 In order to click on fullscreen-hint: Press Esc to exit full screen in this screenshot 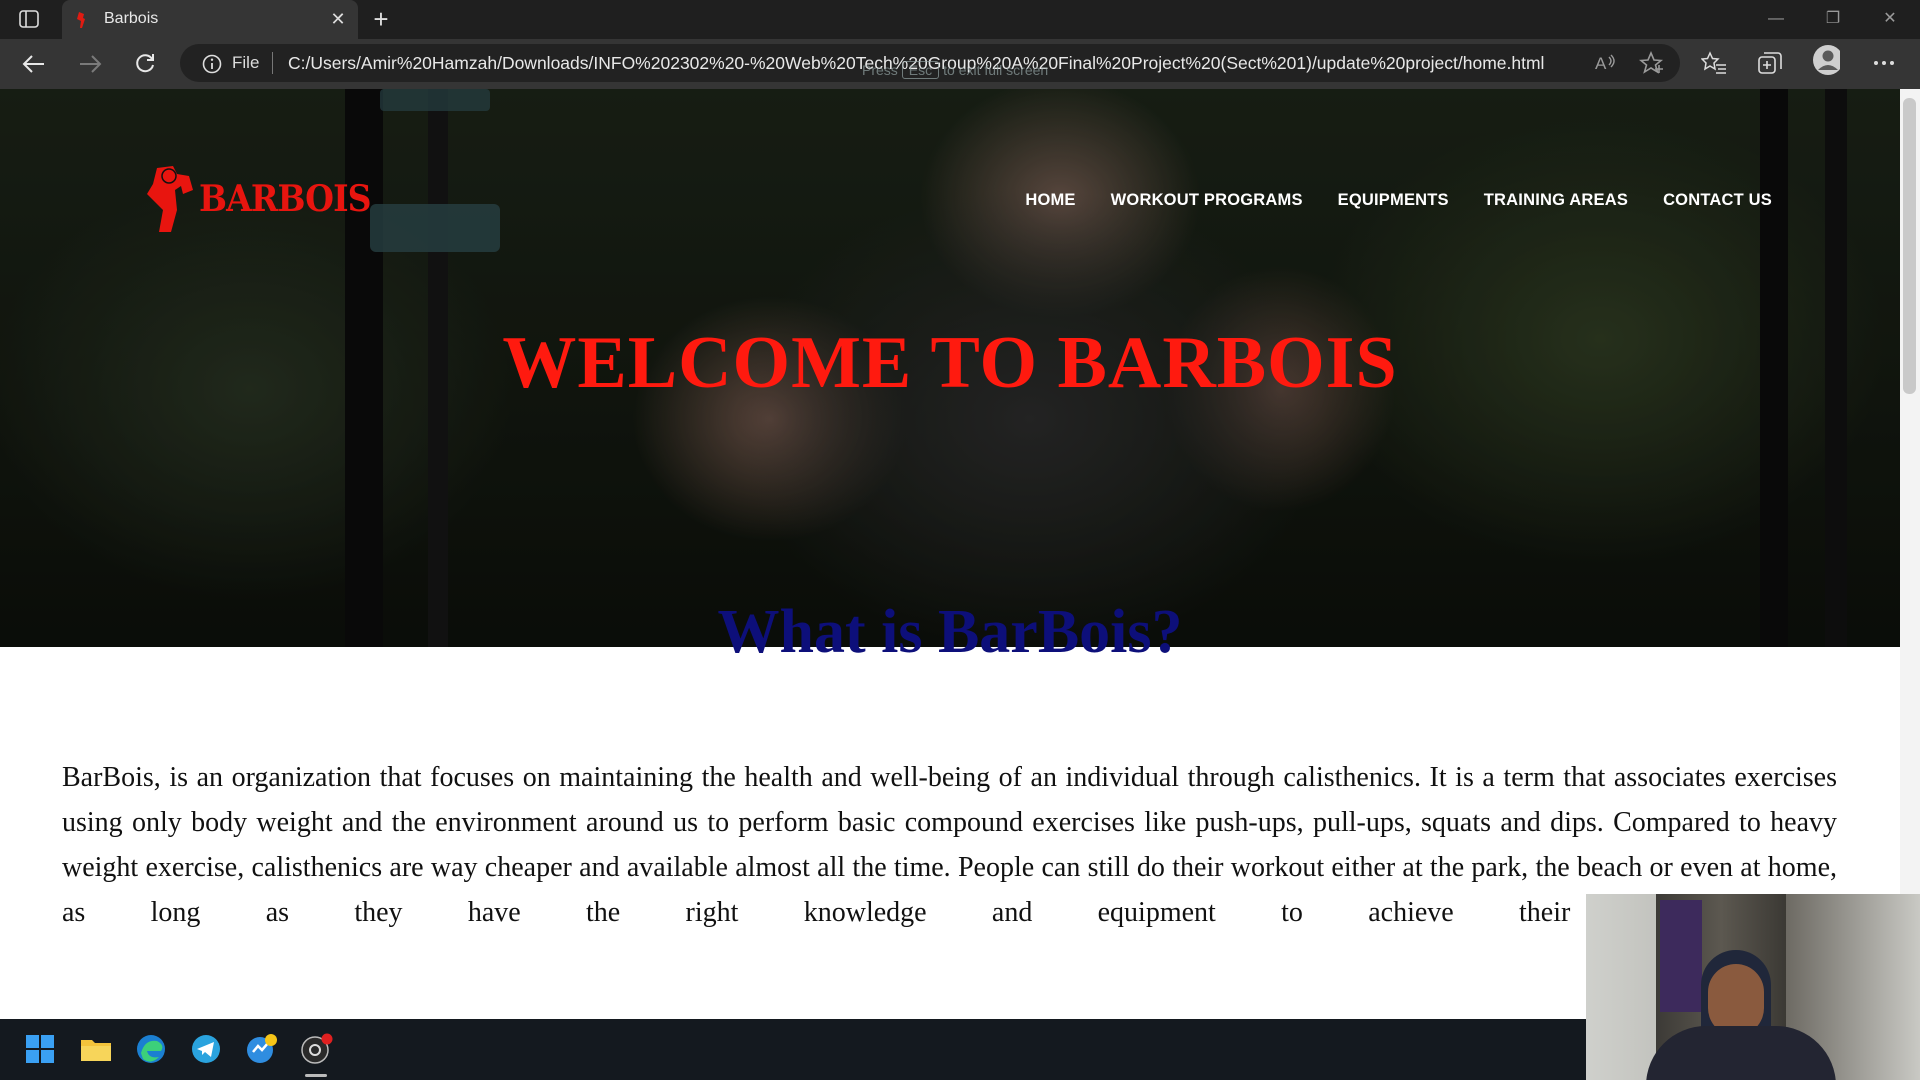, I will do `click(955, 70)`.